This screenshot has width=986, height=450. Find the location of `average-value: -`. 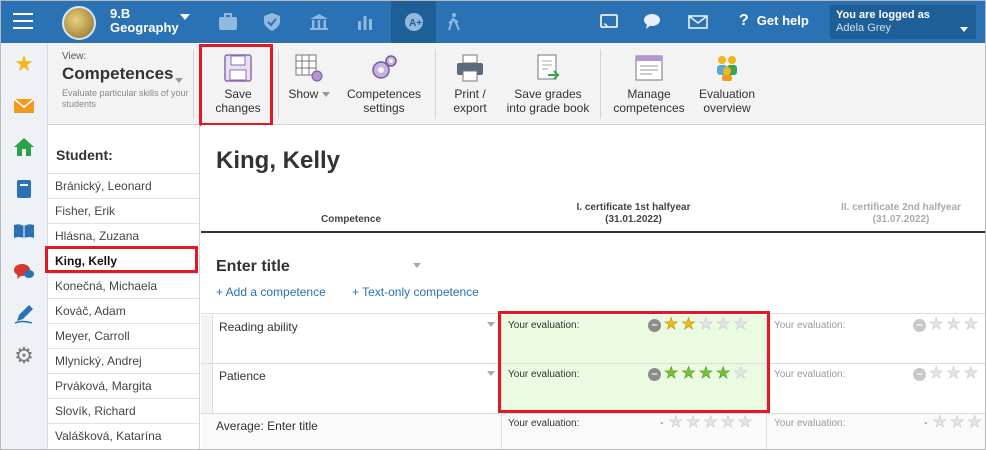

average-value: - is located at coordinates (926, 423).